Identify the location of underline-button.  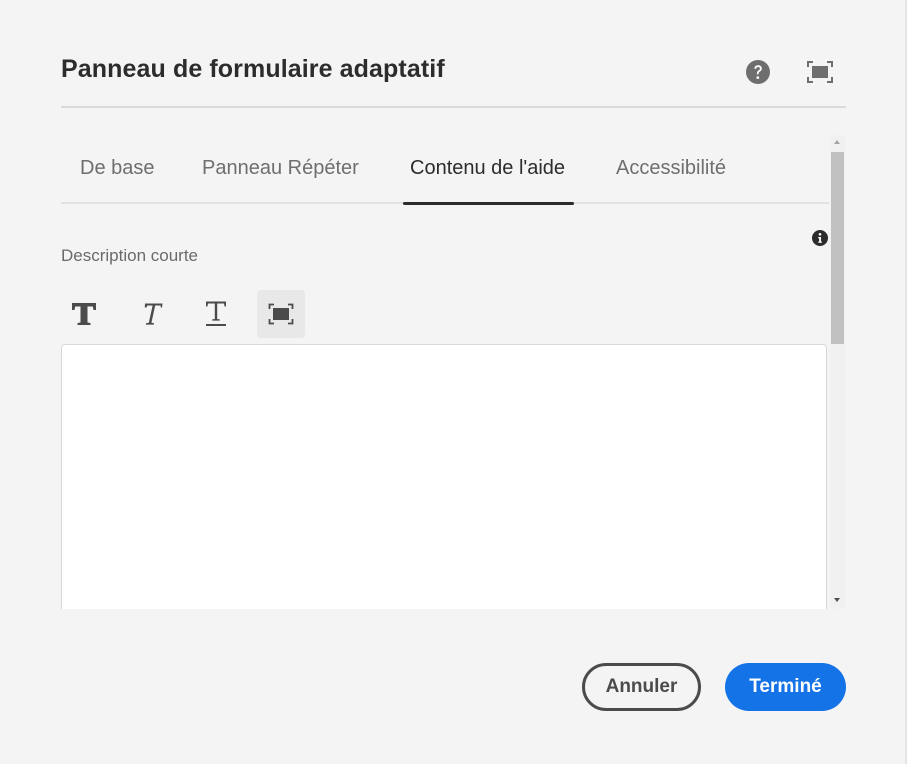
(216, 314).